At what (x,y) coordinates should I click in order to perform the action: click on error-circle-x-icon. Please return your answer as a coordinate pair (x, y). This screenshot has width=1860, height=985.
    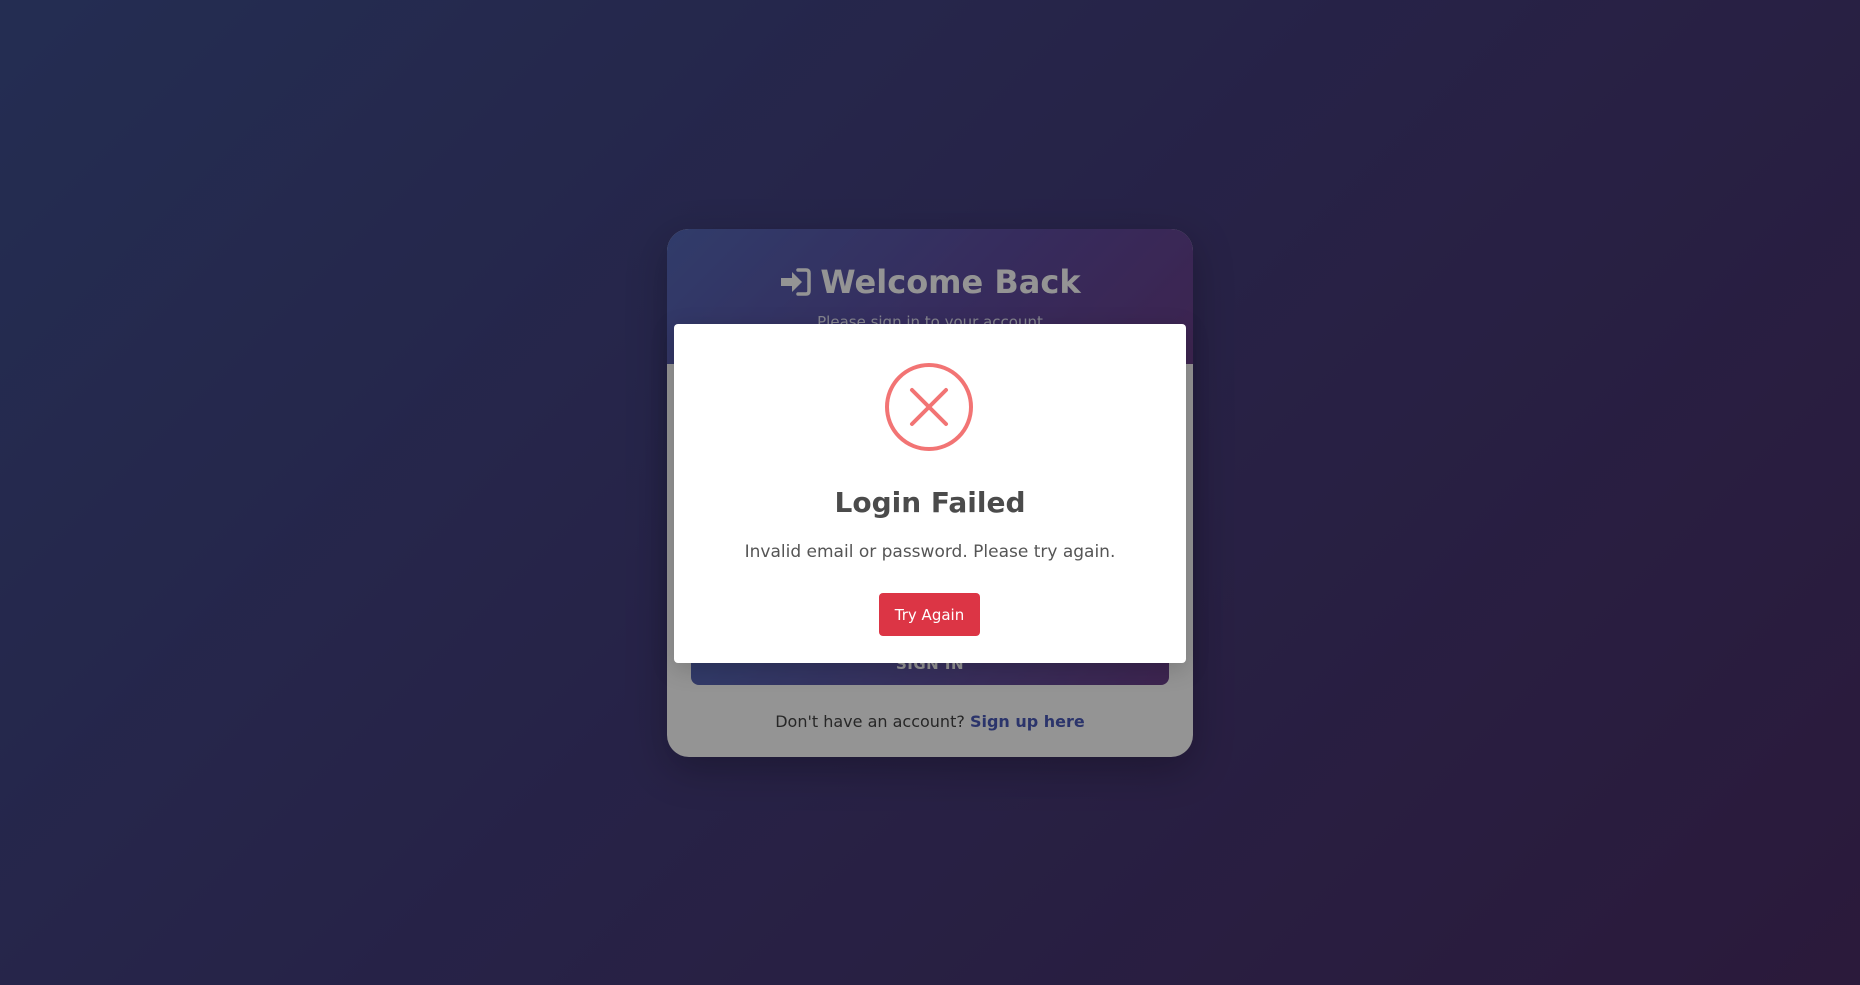
    Looking at the image, I should click on (929, 407).